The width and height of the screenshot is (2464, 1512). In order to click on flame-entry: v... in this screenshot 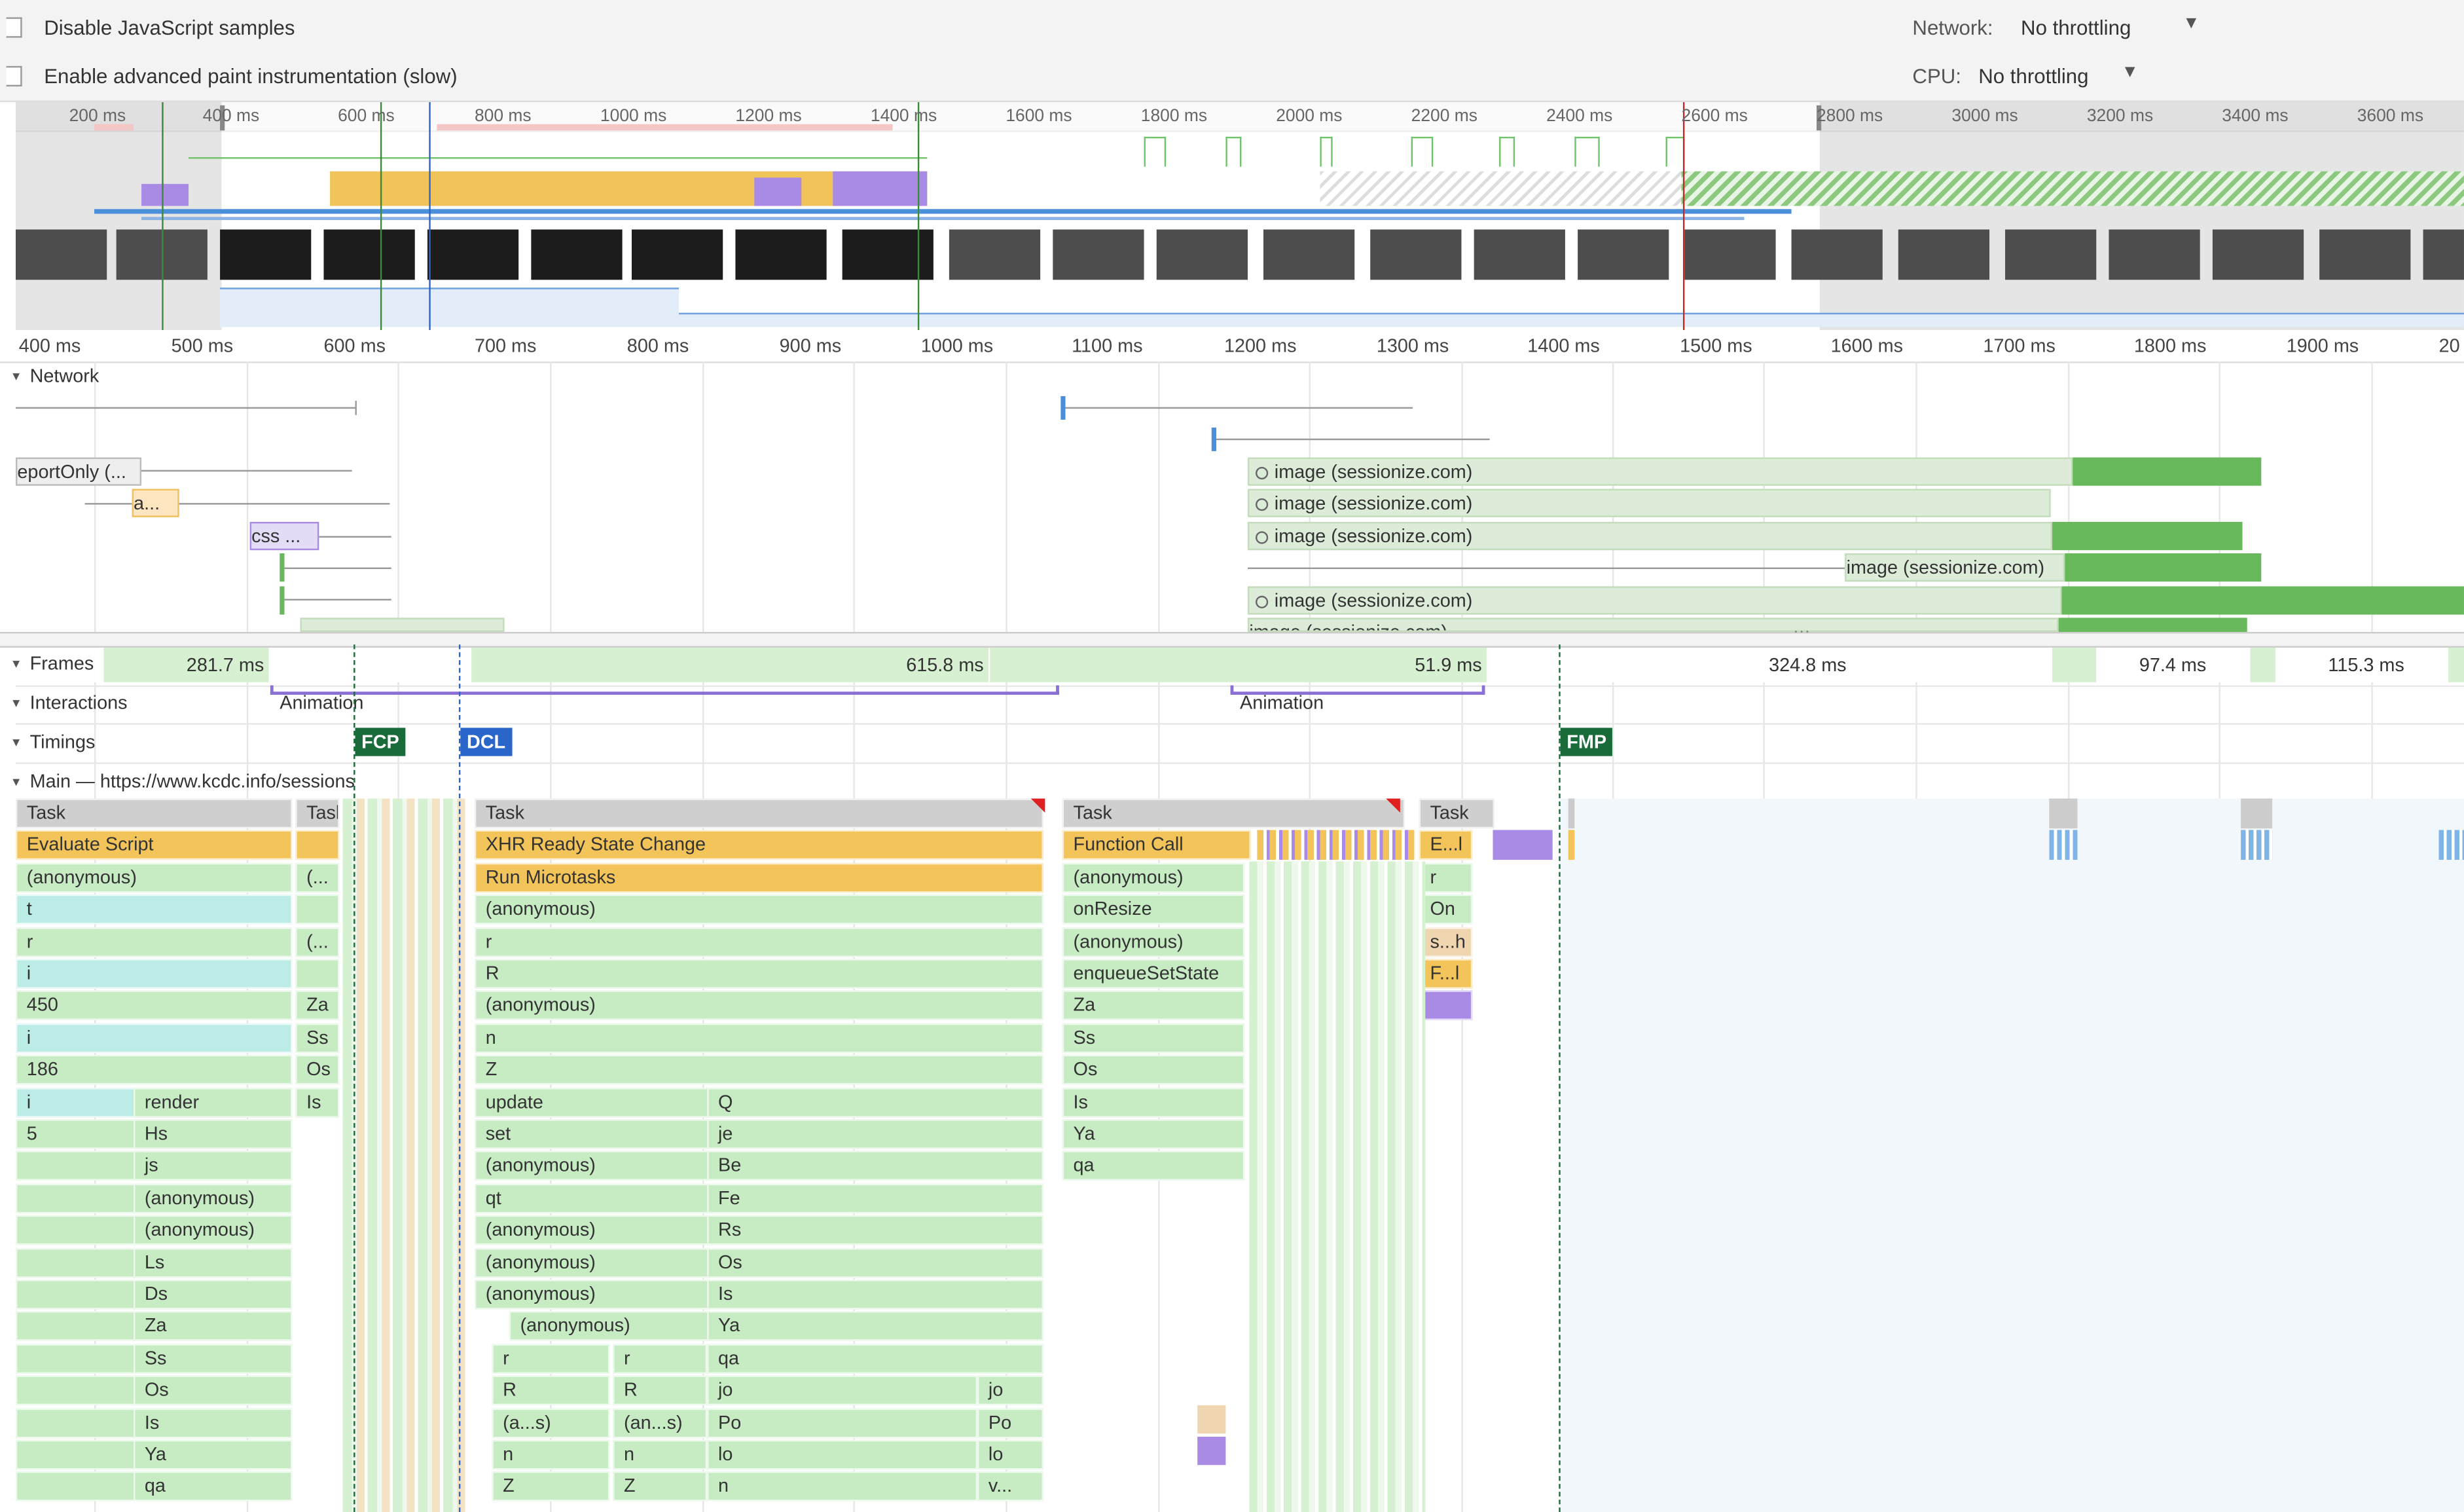, I will do `click(1010, 1486)`.